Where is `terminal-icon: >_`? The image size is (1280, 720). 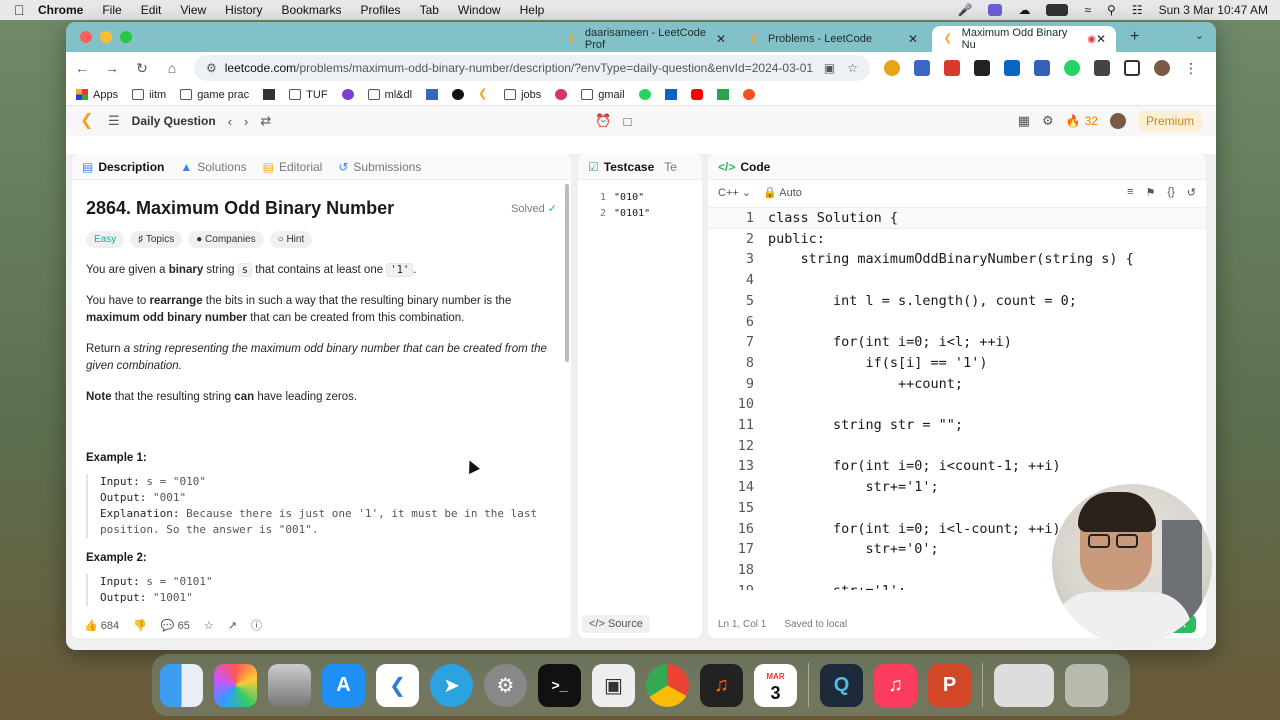 terminal-icon: >_ is located at coordinates (559, 685).